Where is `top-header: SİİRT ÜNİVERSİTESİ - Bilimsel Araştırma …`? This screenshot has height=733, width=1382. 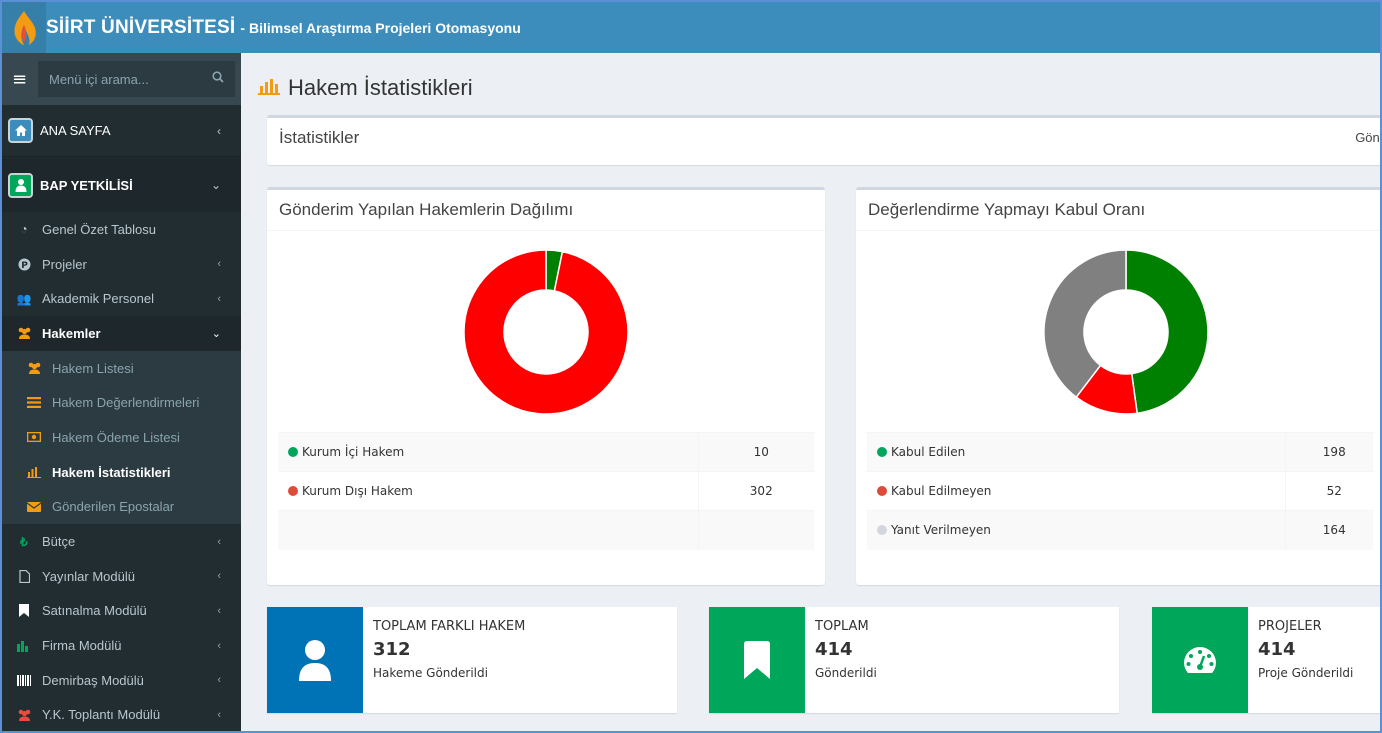
top-header: SİİRT ÜNİVERSİTESİ - Bilimsel Araştırma … is located at coordinates (691, 27).